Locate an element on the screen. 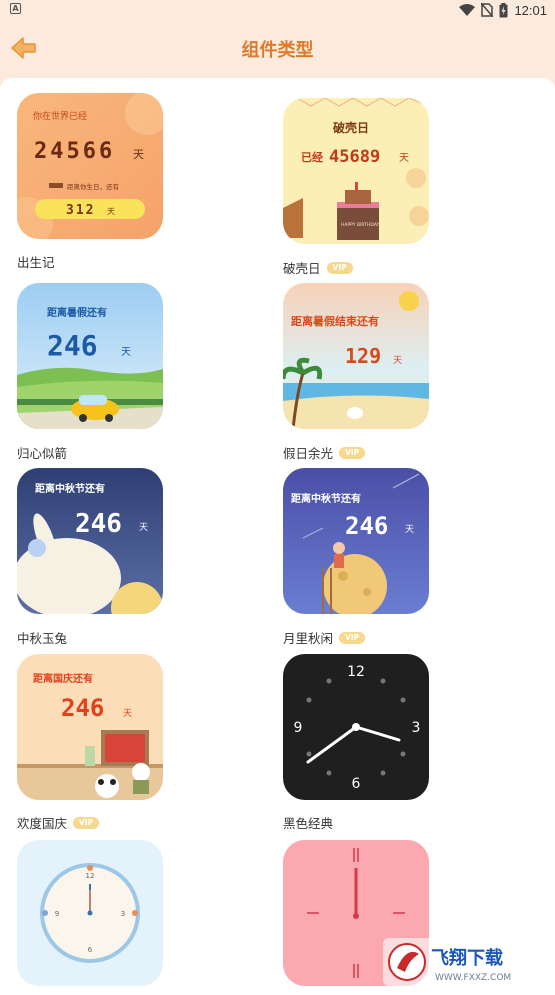 This screenshot has width=555, height=995. widget-card-hatch-day: 破壳日 已经 45689 天 HAPPY BIRTHDAY is located at coordinates (356, 171).